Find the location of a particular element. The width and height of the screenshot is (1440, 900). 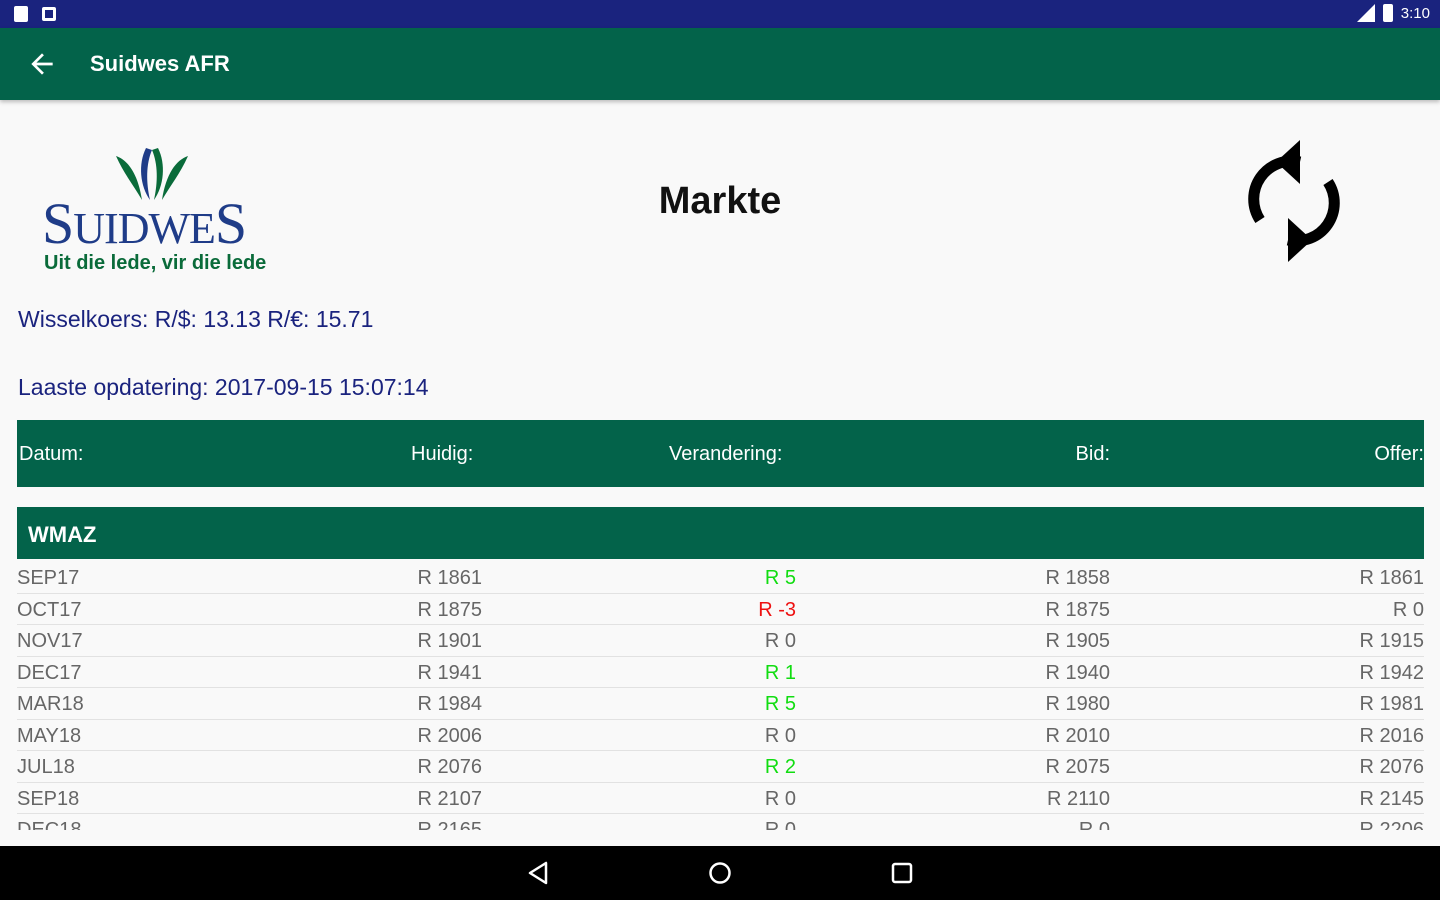

row-offer: R 2016 is located at coordinates (1392, 735).